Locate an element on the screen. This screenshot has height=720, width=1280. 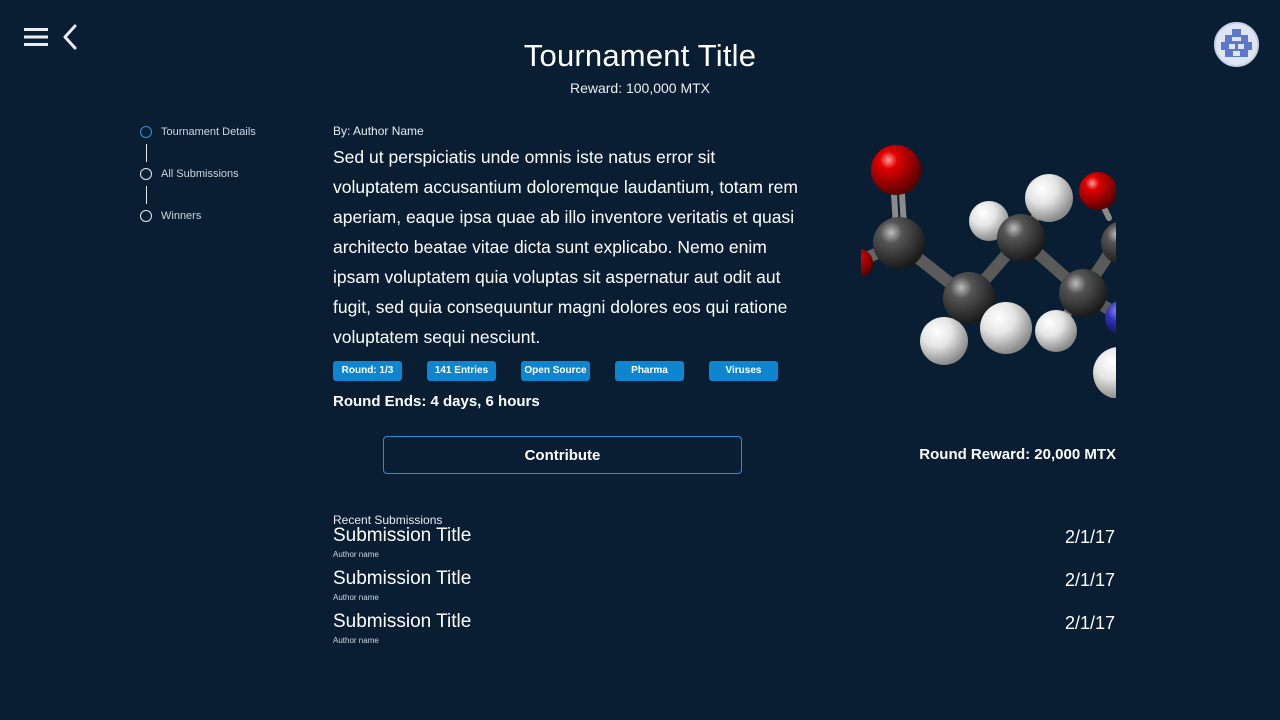
step-label: All Submissions is located at coordinates (200, 174).